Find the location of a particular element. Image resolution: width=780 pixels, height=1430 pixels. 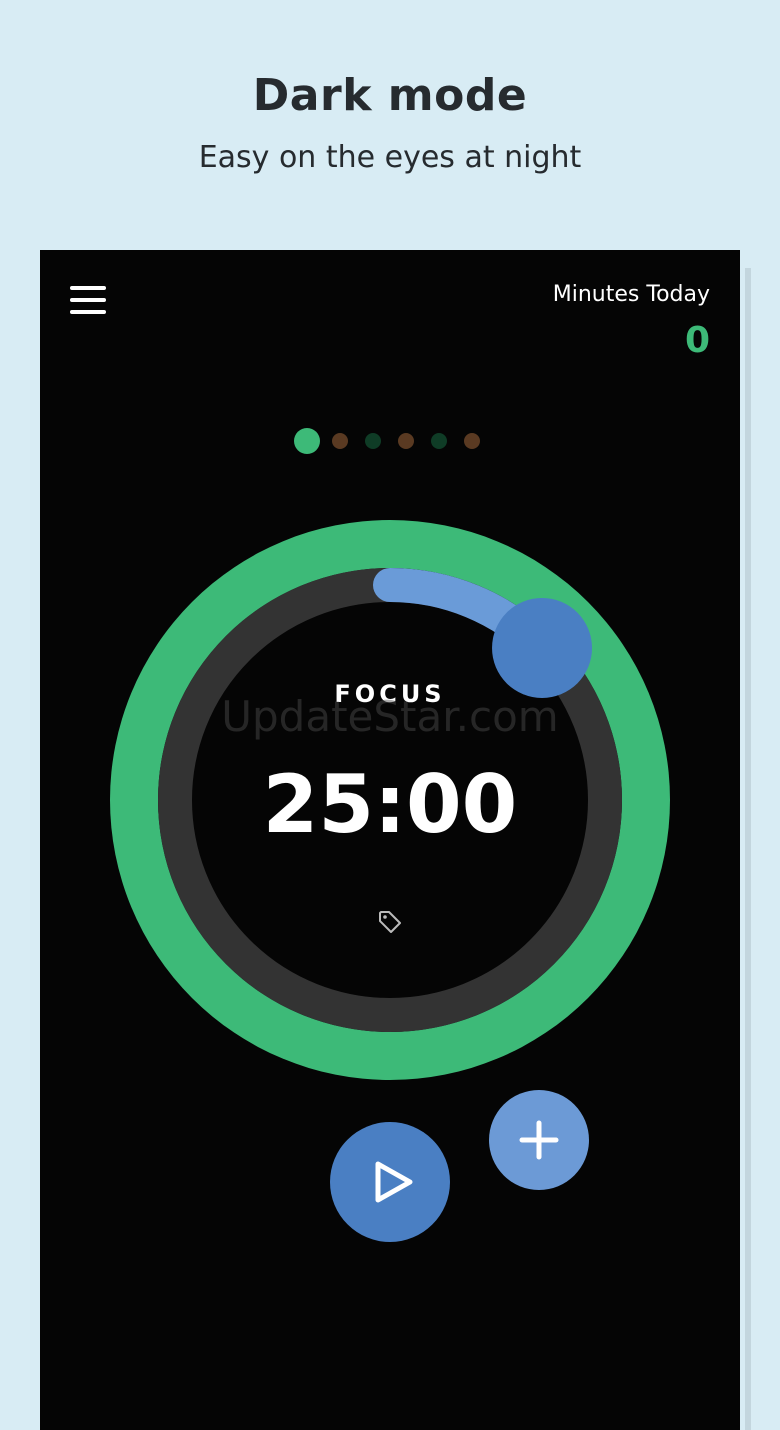

plus-icon is located at coordinates (539, 1140).